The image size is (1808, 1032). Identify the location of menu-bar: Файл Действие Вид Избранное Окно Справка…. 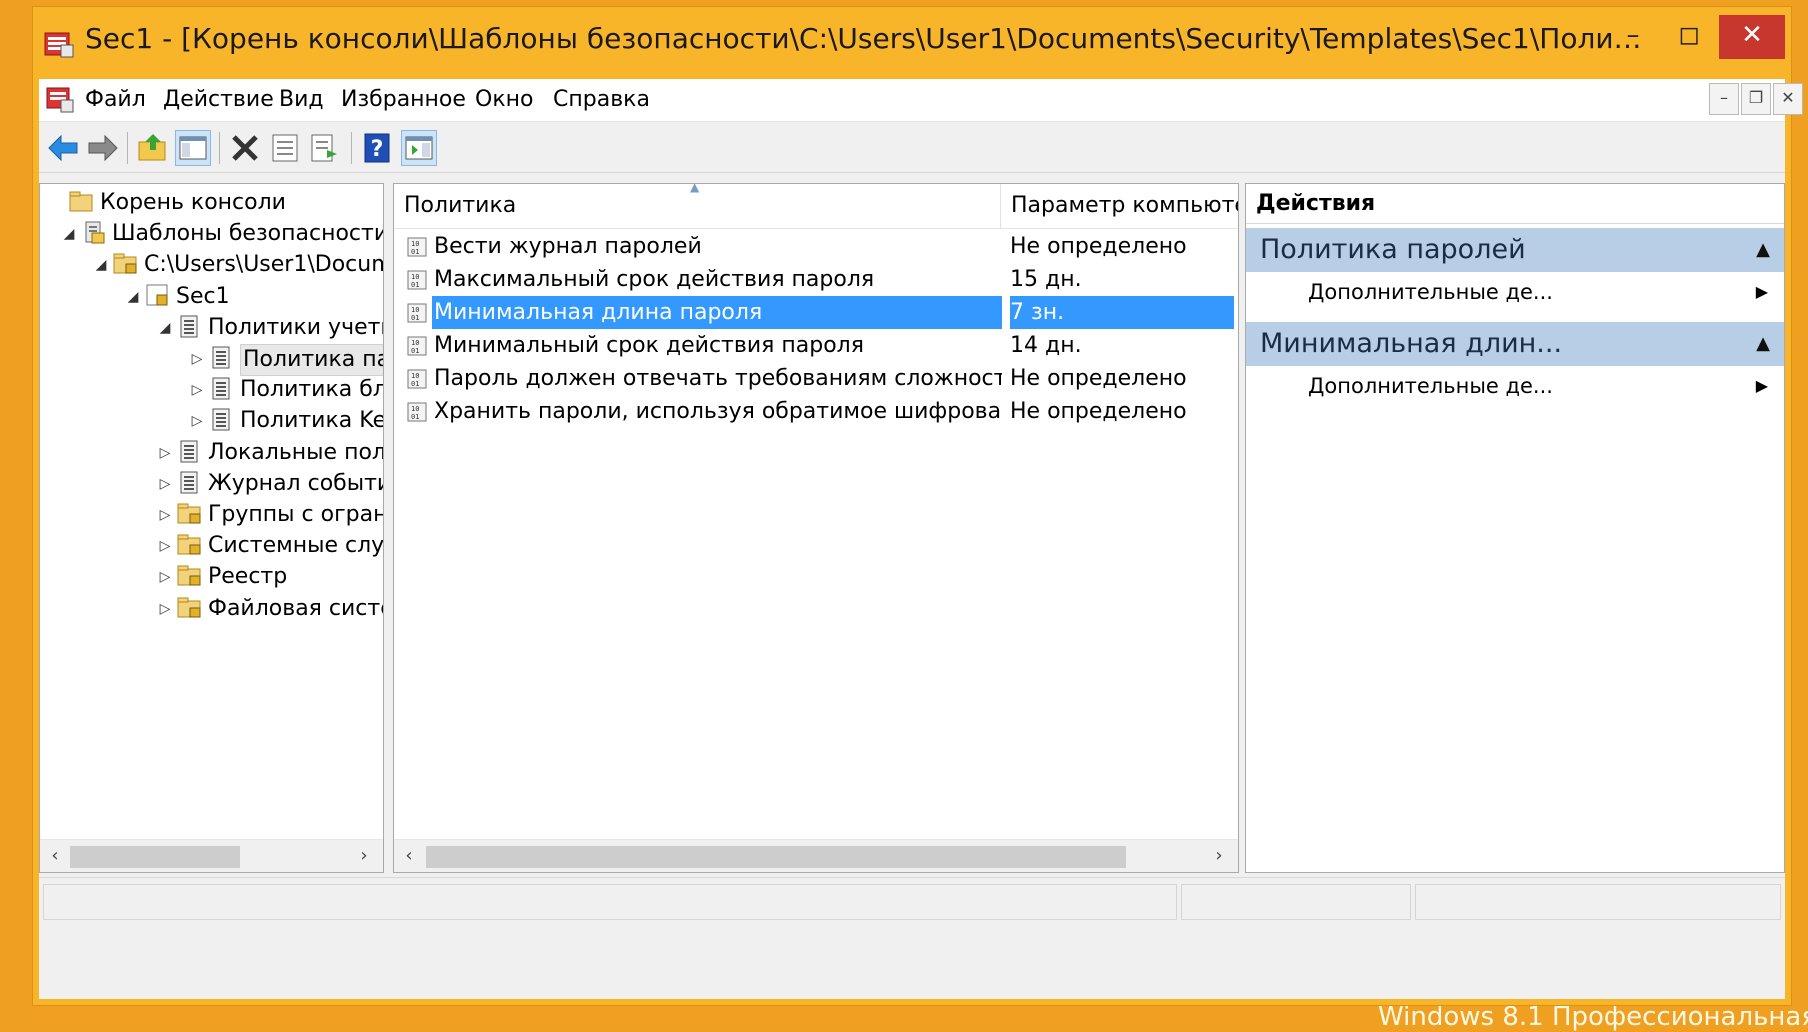
(921, 100).